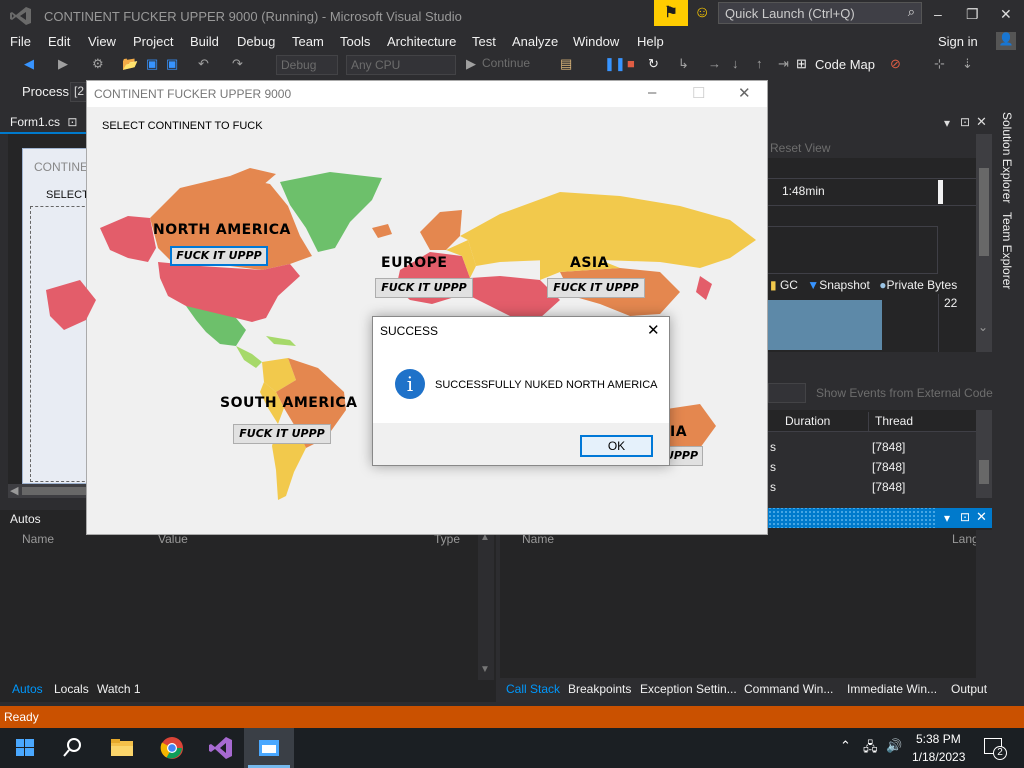 This screenshot has height=768, width=1024. Describe the element at coordinates (845, 746) in the screenshot. I see `tray-chevron-icon: ⌃` at that location.